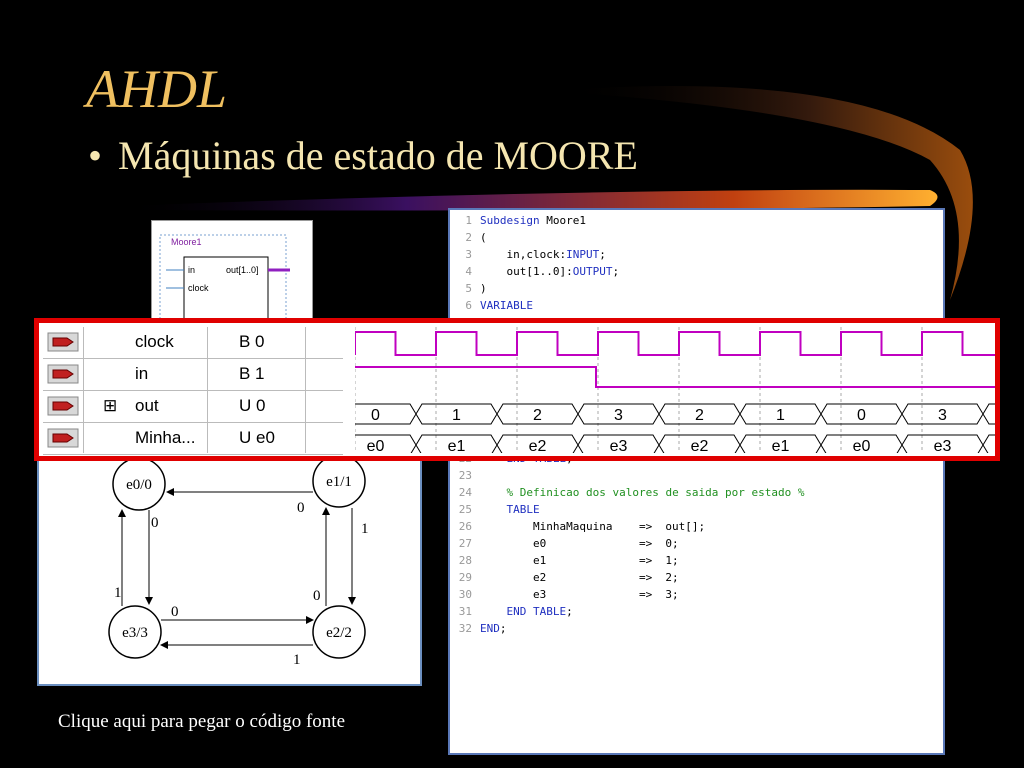 The image size is (1024, 768). What do you see at coordinates (465, 577) in the screenshot?
I see `line-number: 29` at bounding box center [465, 577].